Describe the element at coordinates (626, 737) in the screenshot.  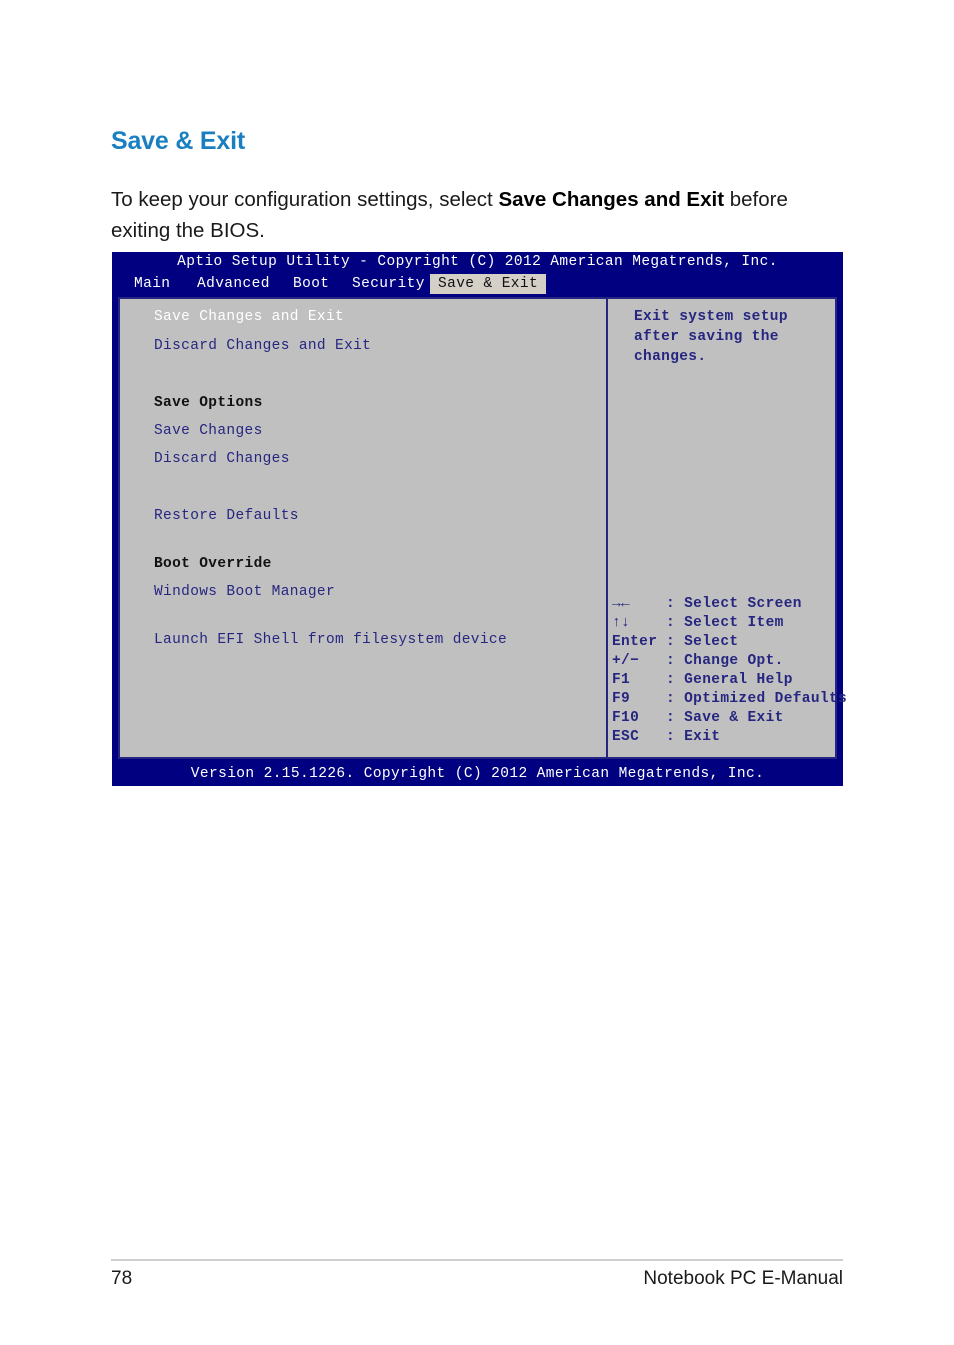
I see `bios-key-cap-7: ESC` at that location.